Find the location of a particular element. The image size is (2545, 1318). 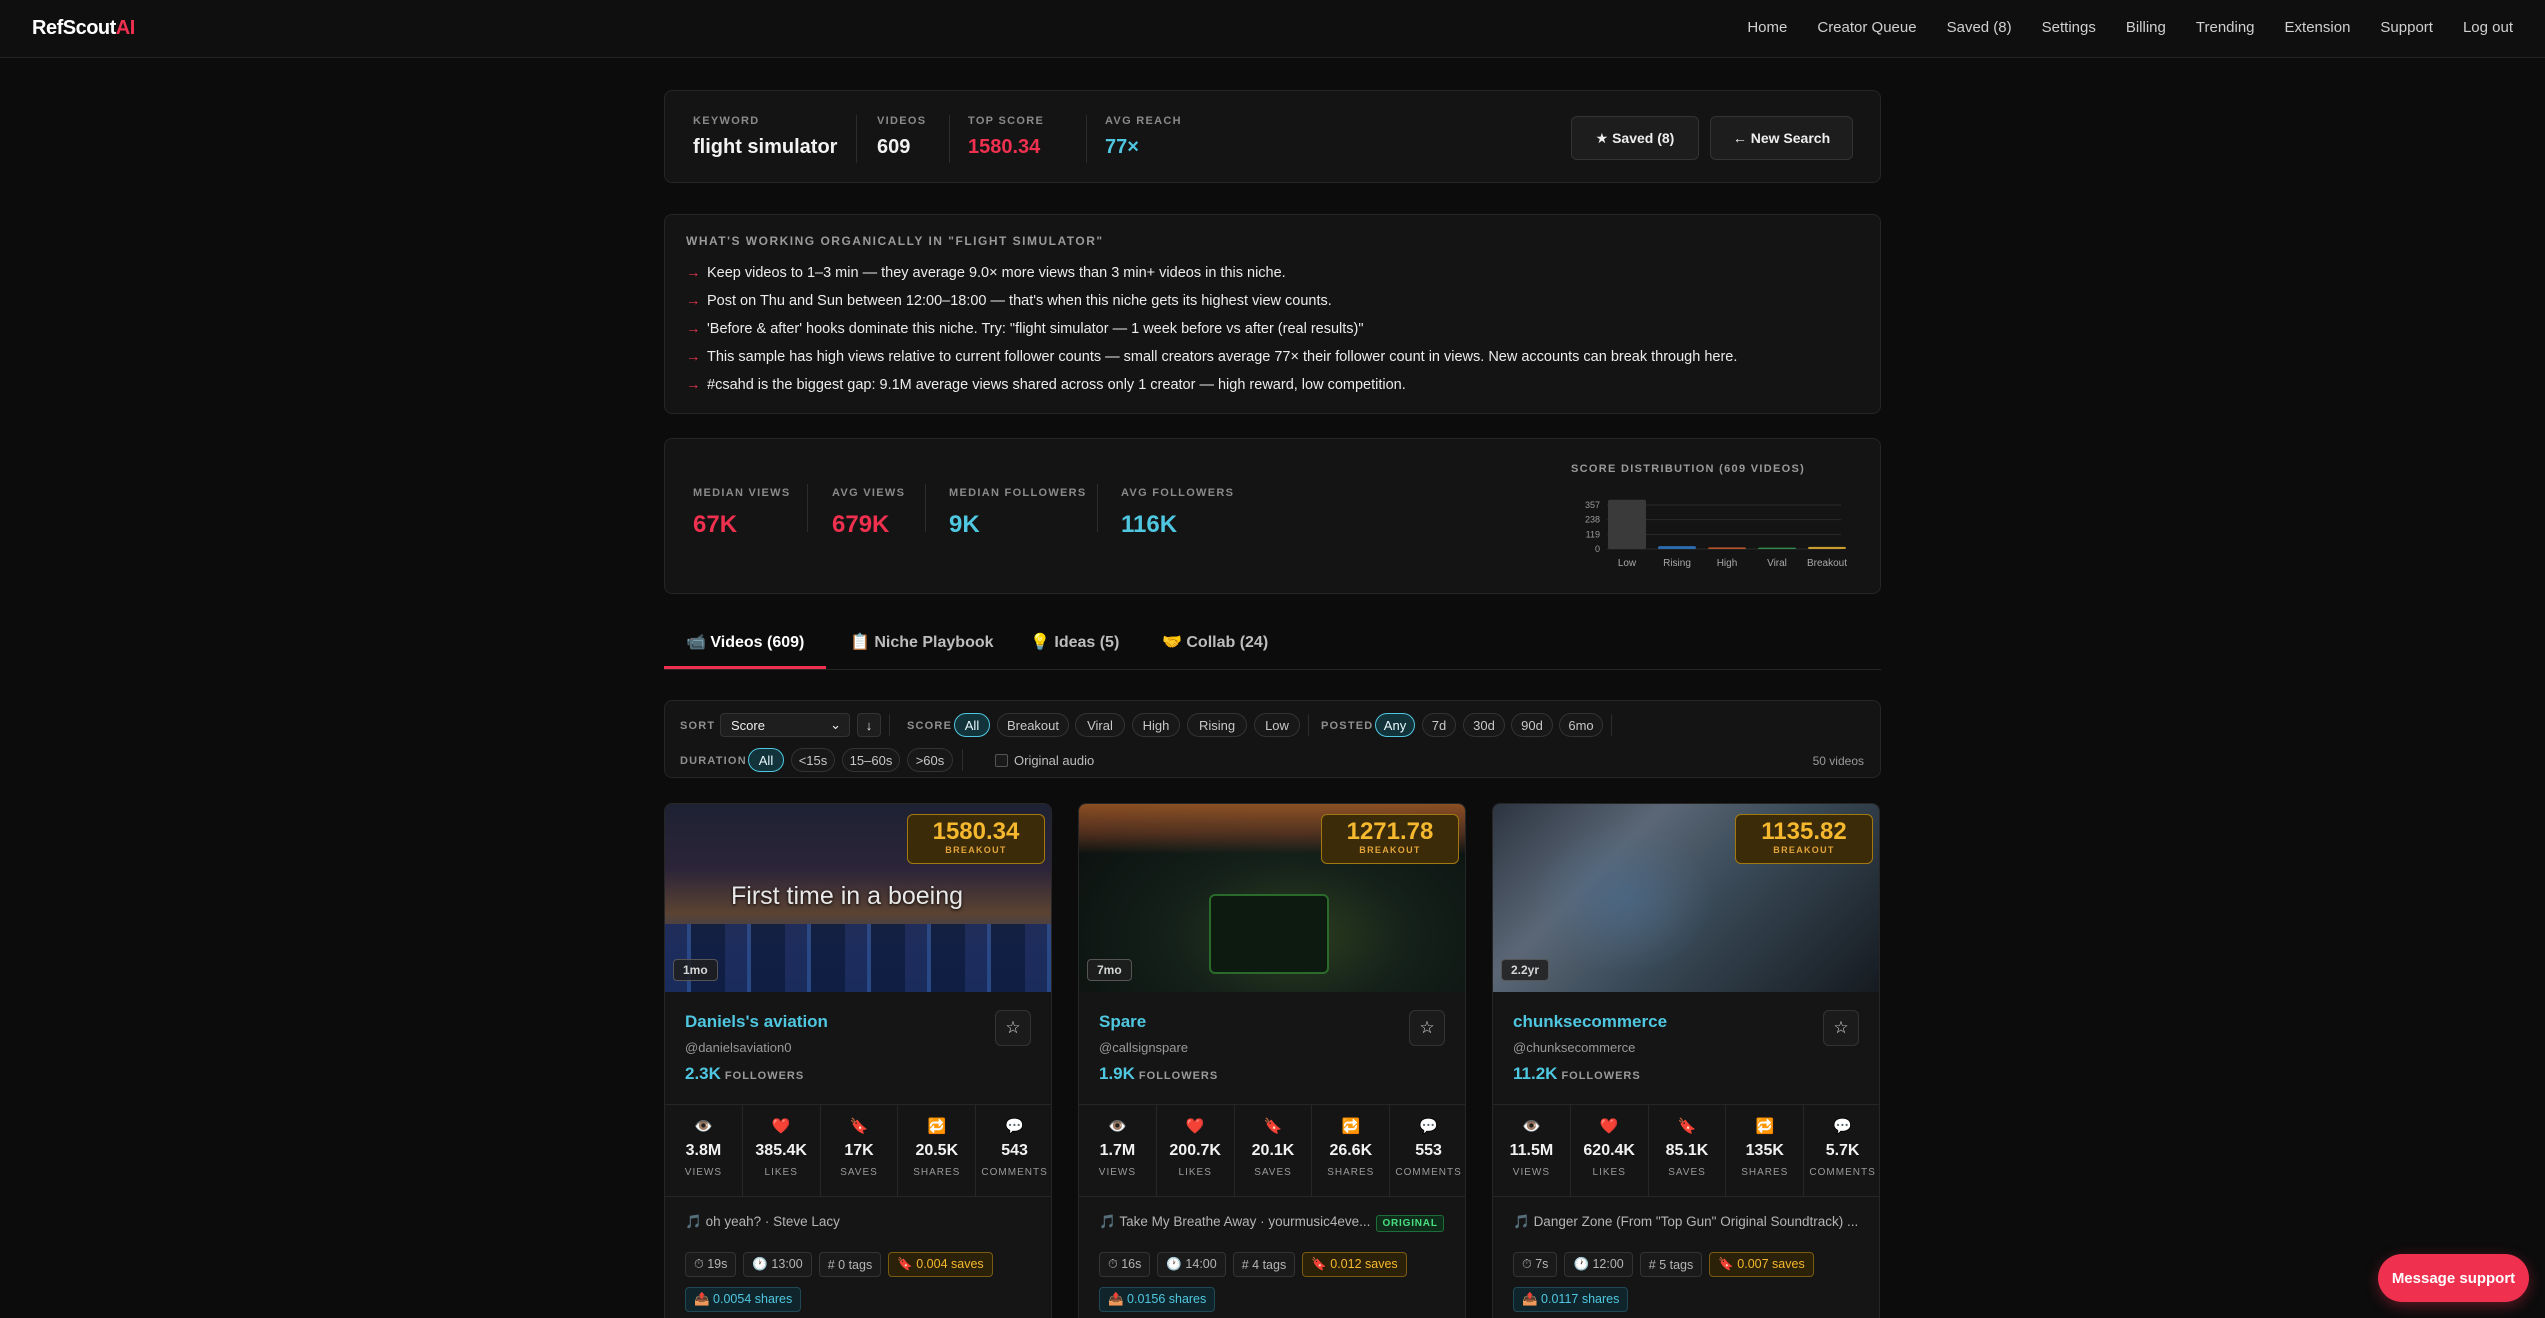

shares-rate-chip: 📤 0.0117 shares is located at coordinates (1571, 1299).